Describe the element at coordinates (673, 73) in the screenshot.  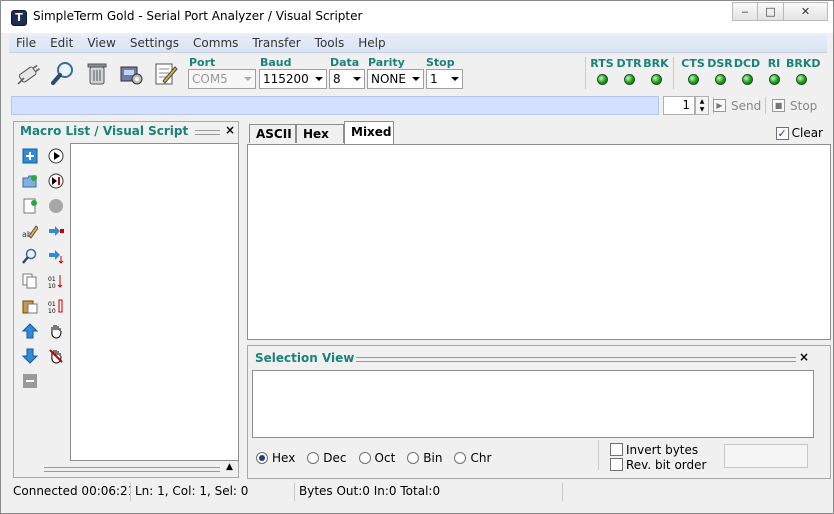
I see `toolbar-divider` at that location.